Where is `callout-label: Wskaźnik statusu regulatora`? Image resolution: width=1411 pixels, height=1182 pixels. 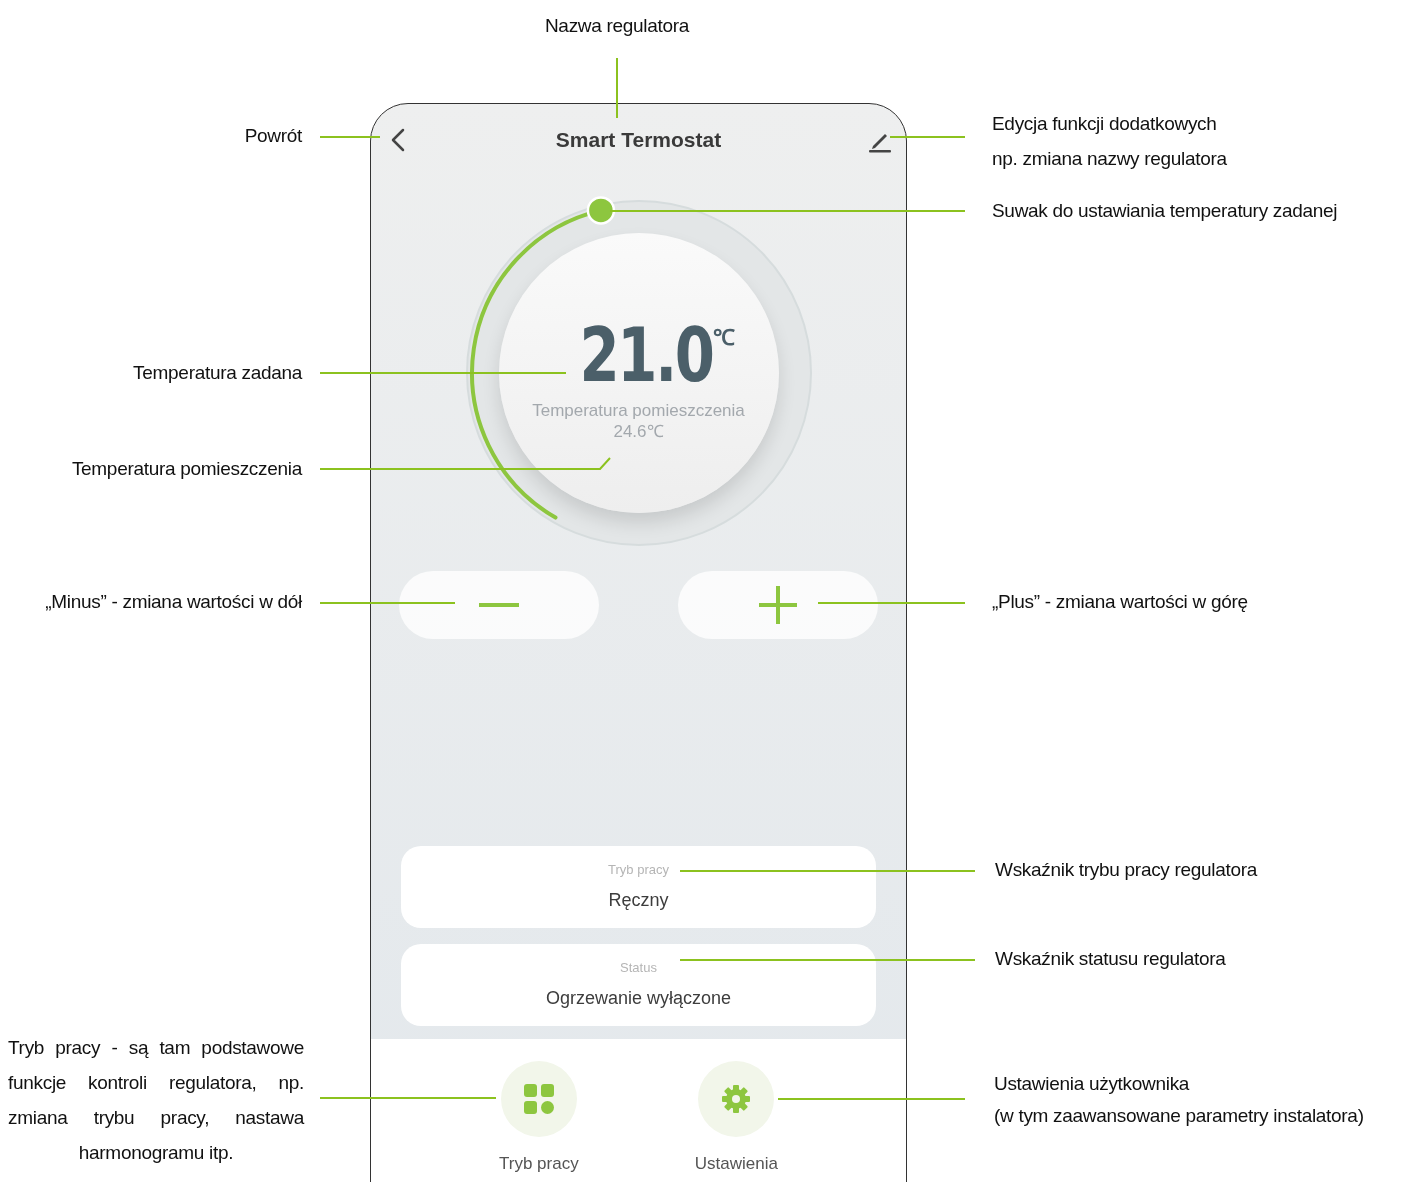 callout-label: Wskaźnik statusu regulatora is located at coordinates (1111, 959).